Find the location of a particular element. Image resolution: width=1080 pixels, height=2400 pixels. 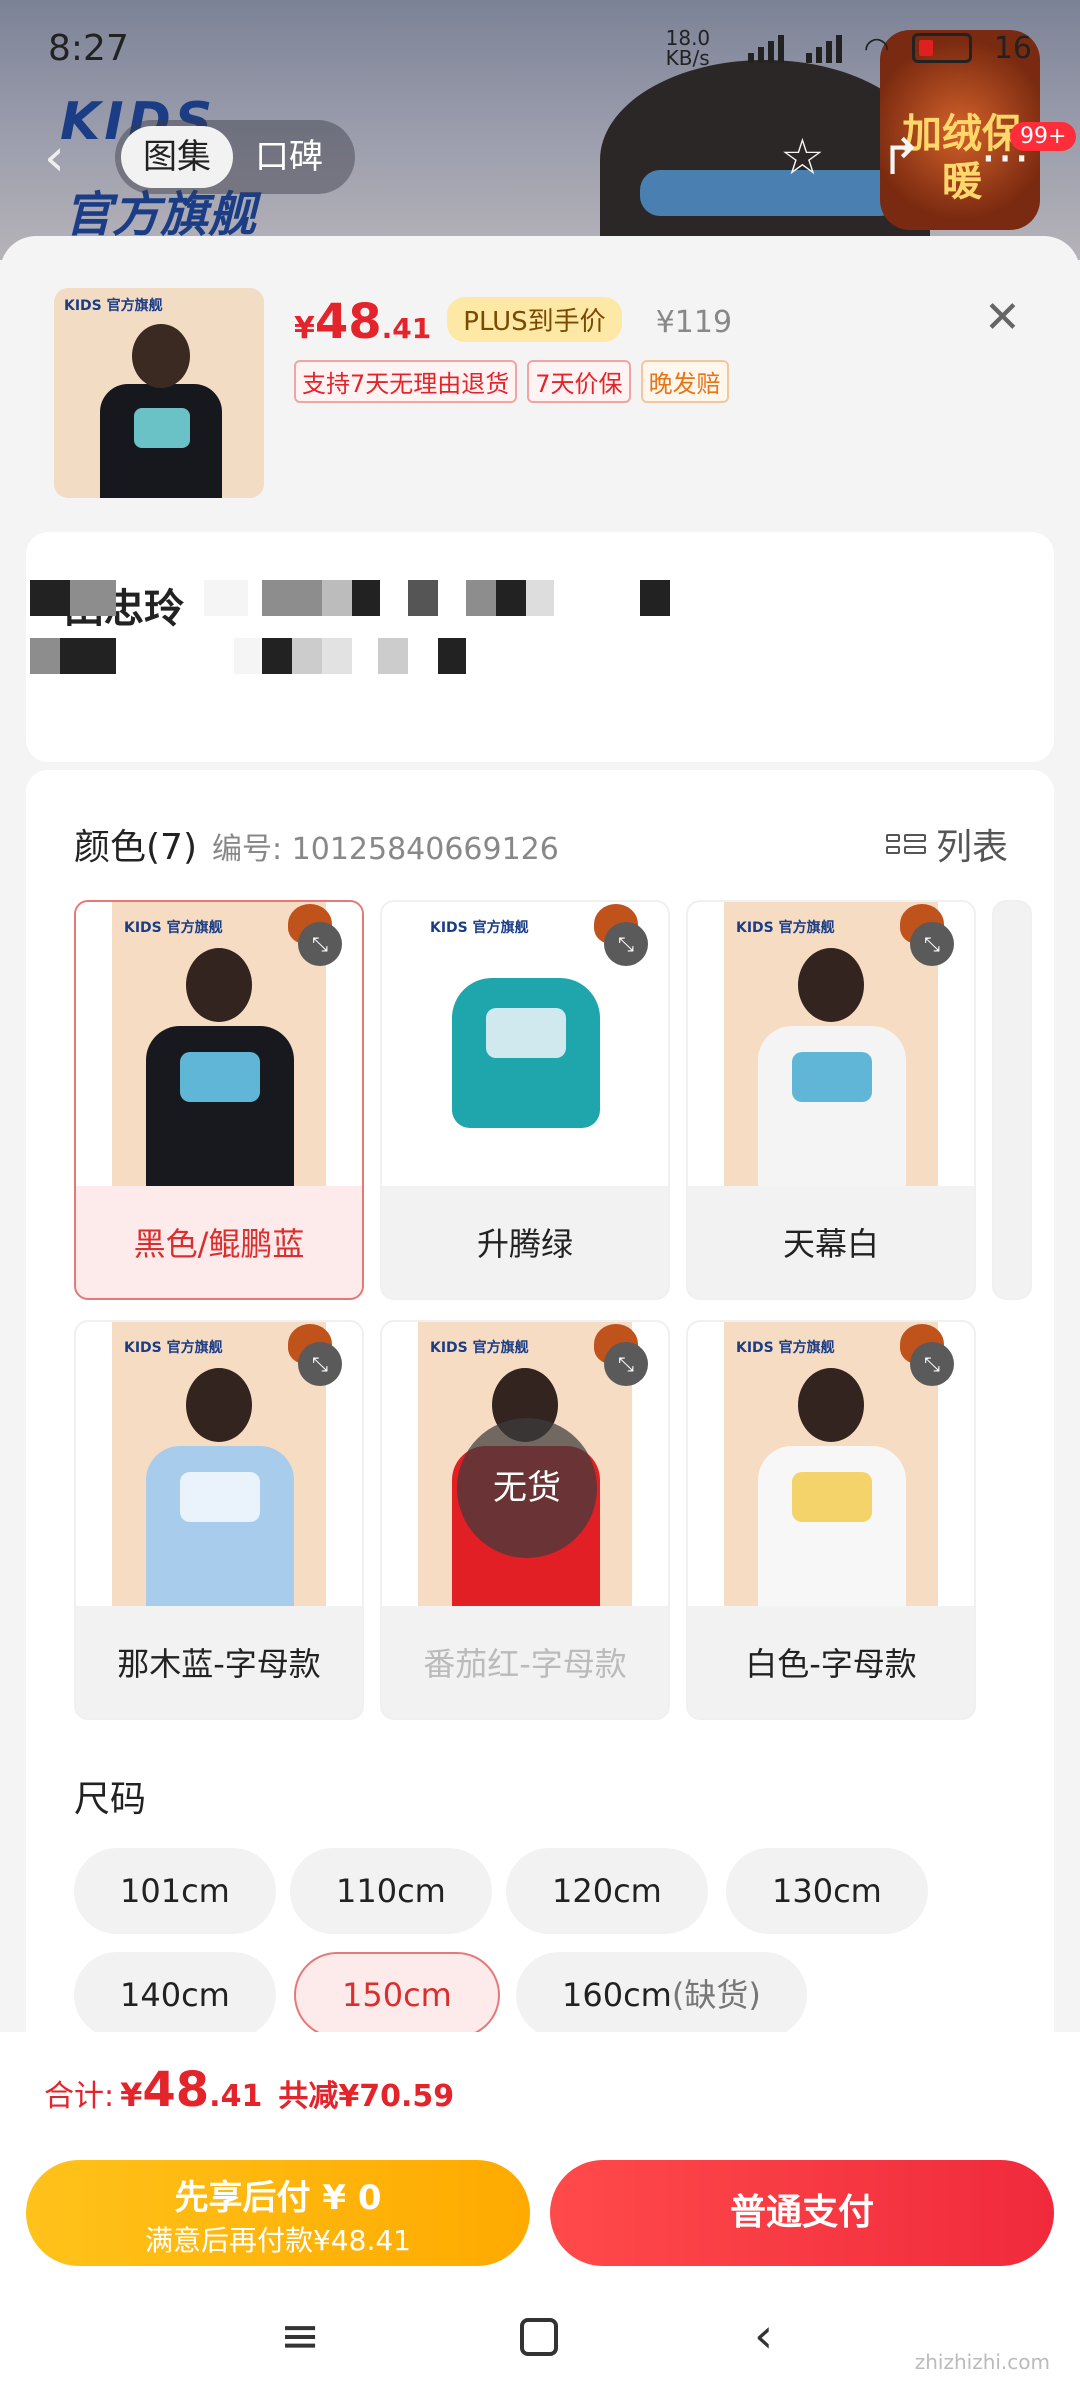

color-option-black: KIDS 官方旗舰 ⤡ 黑色/鲲鹏蓝 is located at coordinates (219, 1100).